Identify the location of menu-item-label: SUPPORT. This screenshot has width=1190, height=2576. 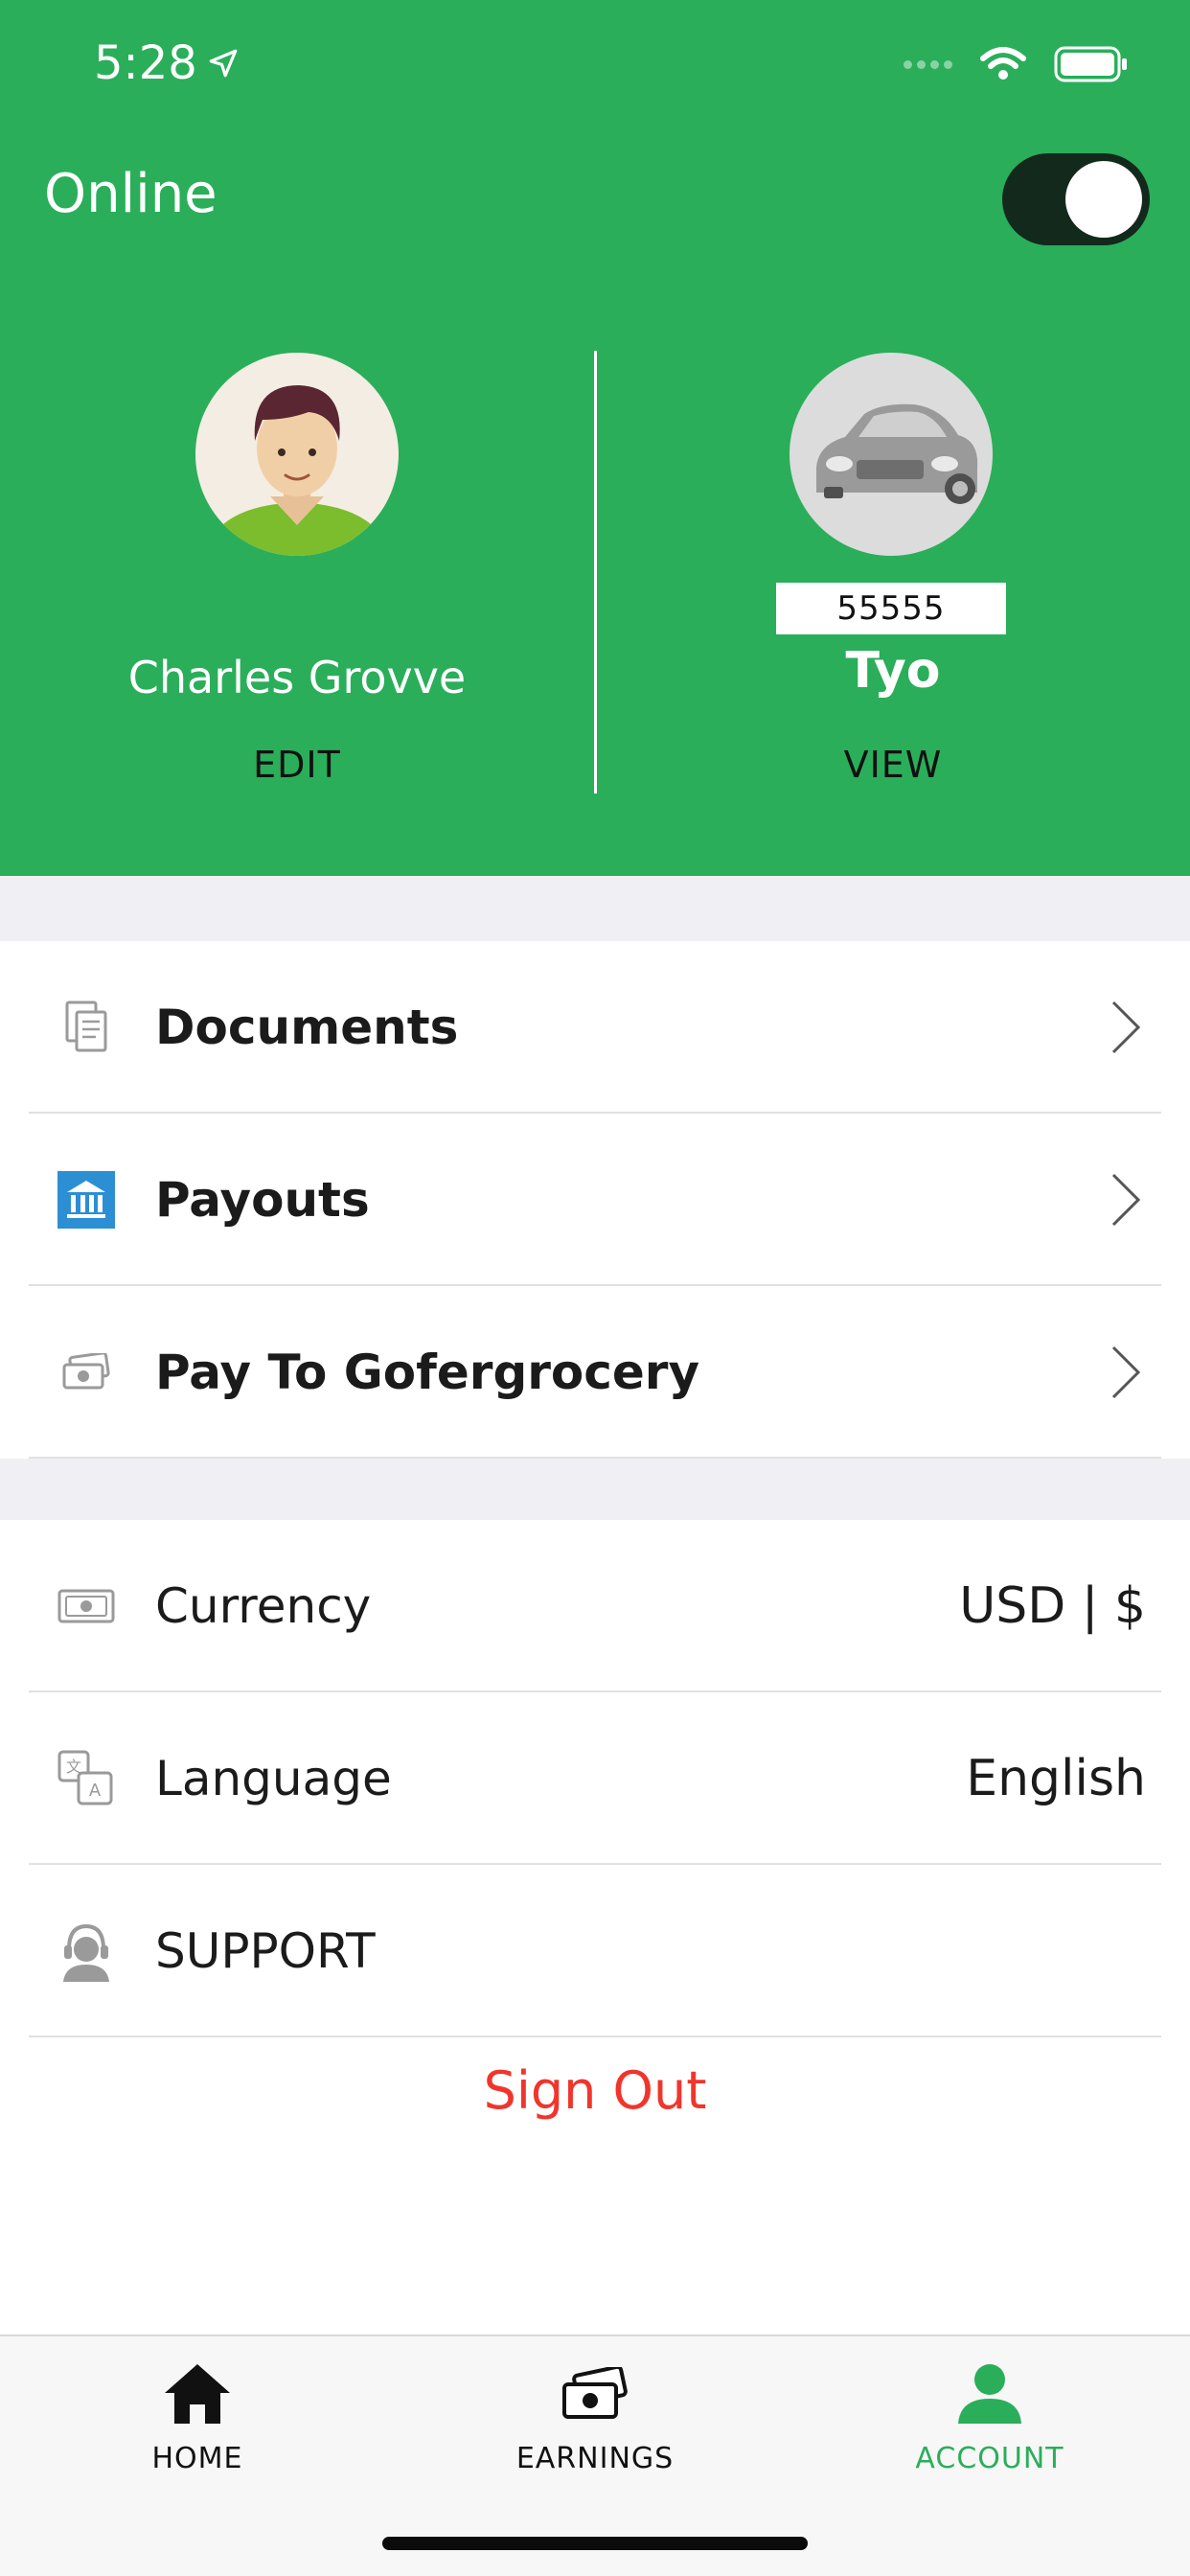
(265, 1951).